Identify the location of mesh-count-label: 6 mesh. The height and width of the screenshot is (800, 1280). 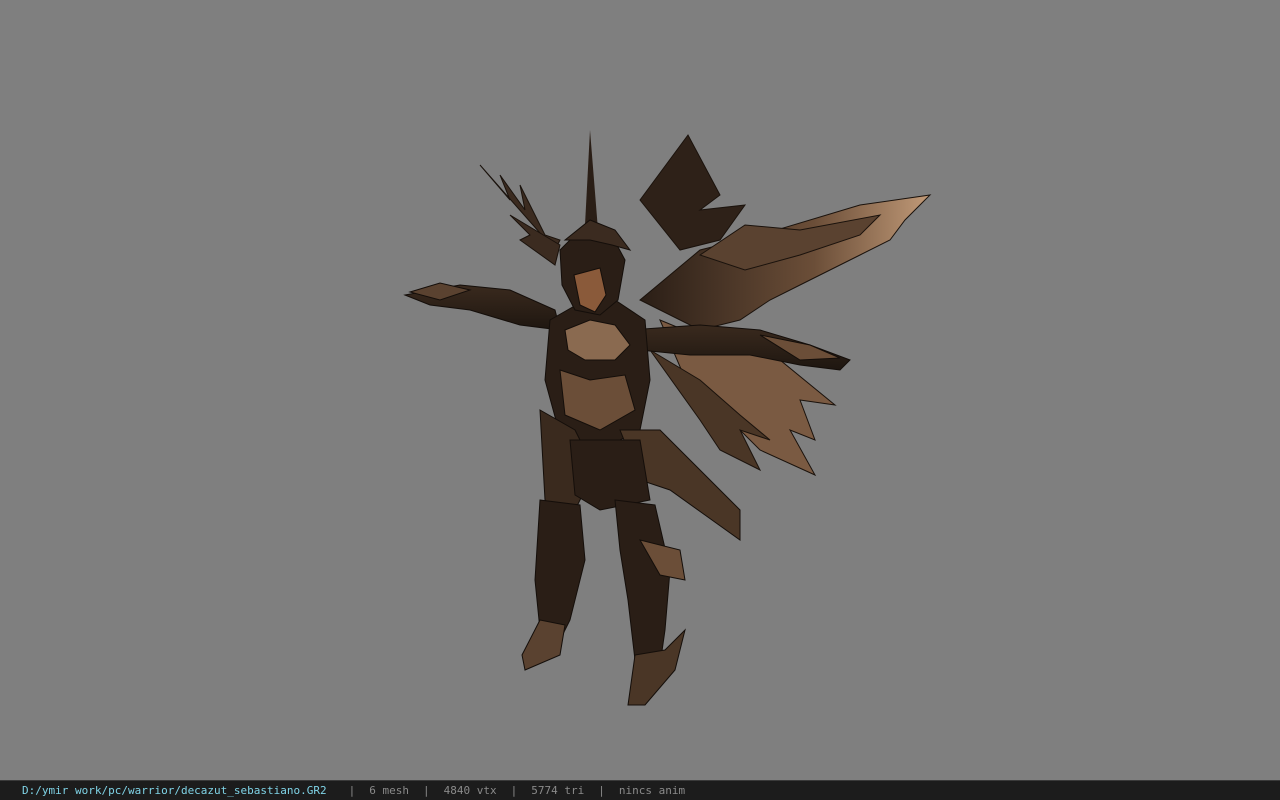
(389, 790).